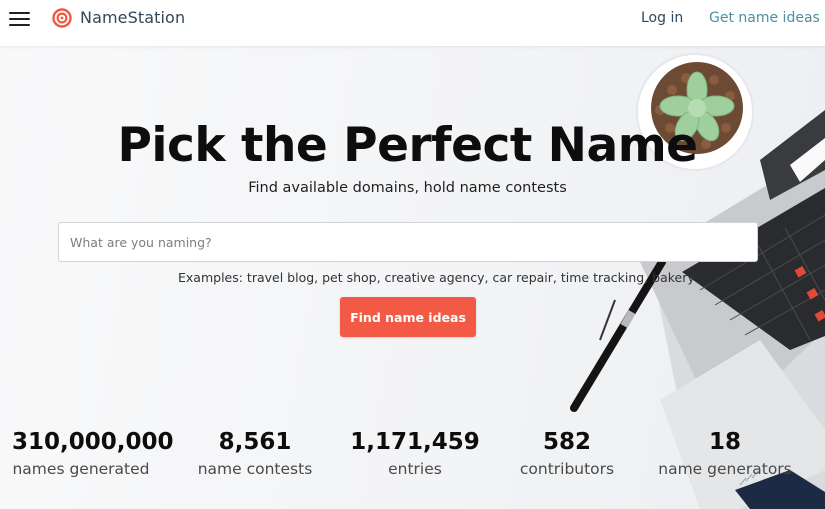 This screenshot has width=825, height=509. I want to click on stat-label: names generated, so click(81, 469).